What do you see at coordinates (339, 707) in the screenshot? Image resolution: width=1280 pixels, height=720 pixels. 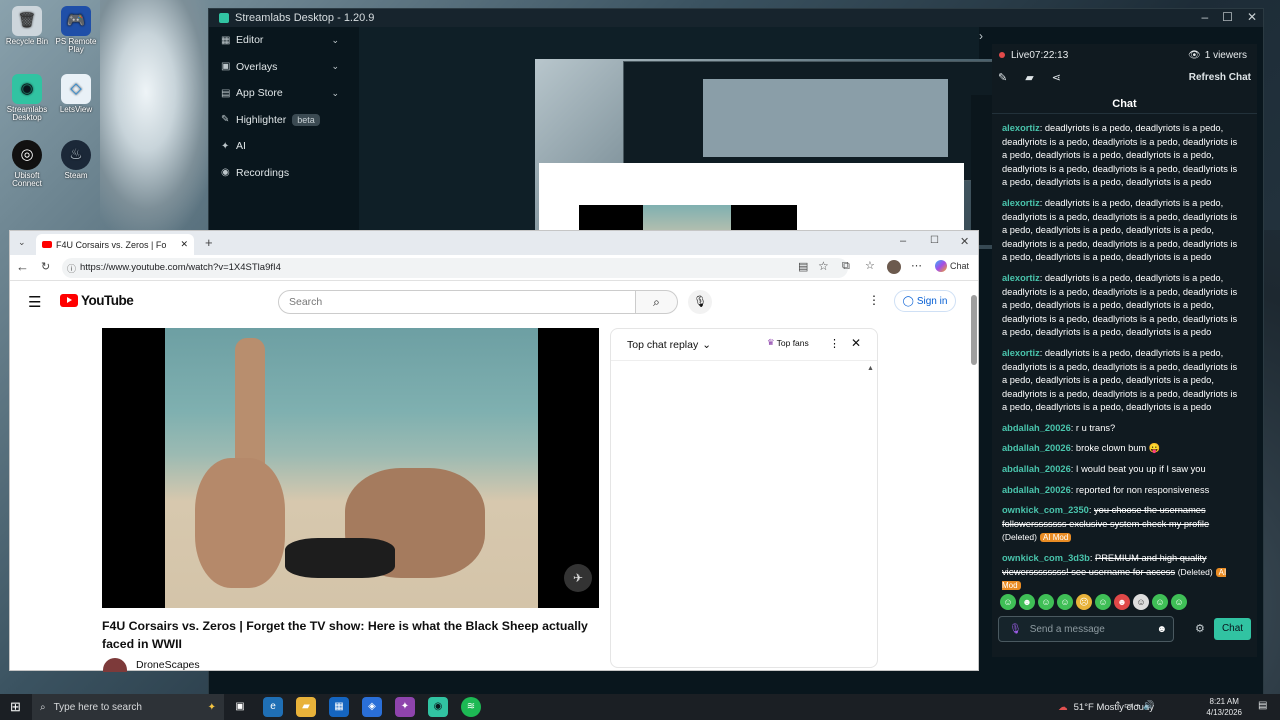 I see `store-icon: ▦` at bounding box center [339, 707].